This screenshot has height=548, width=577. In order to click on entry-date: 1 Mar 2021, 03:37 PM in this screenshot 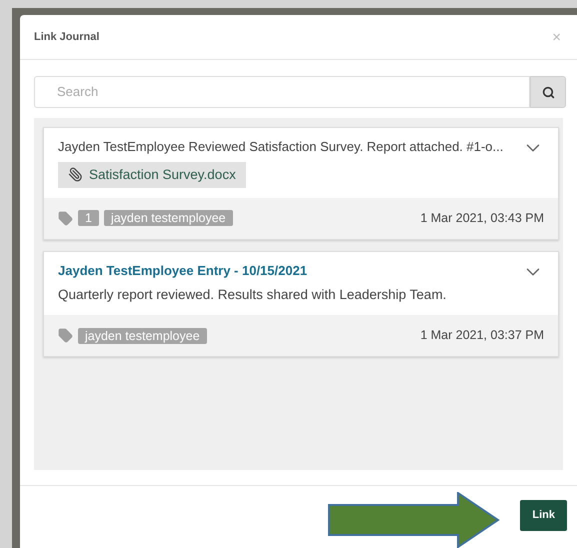, I will do `click(482, 335)`.